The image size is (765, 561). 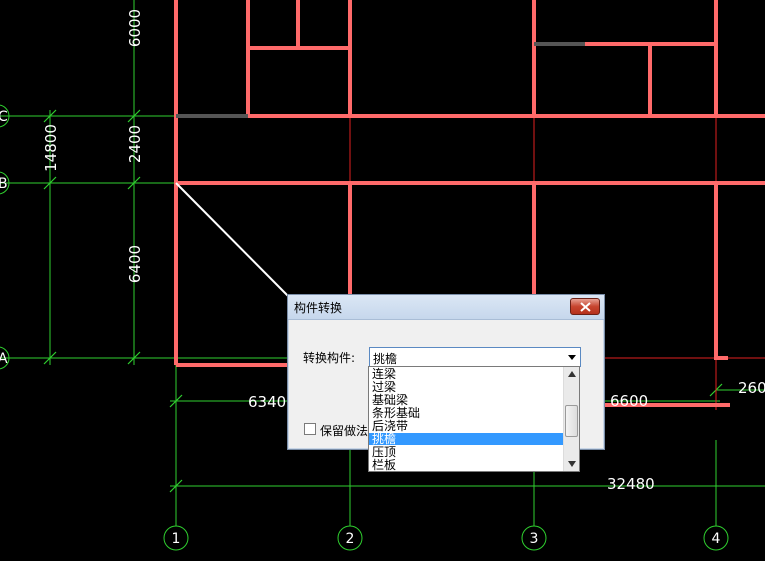 I want to click on dialog-title: 构件转换, so click(x=318, y=308).